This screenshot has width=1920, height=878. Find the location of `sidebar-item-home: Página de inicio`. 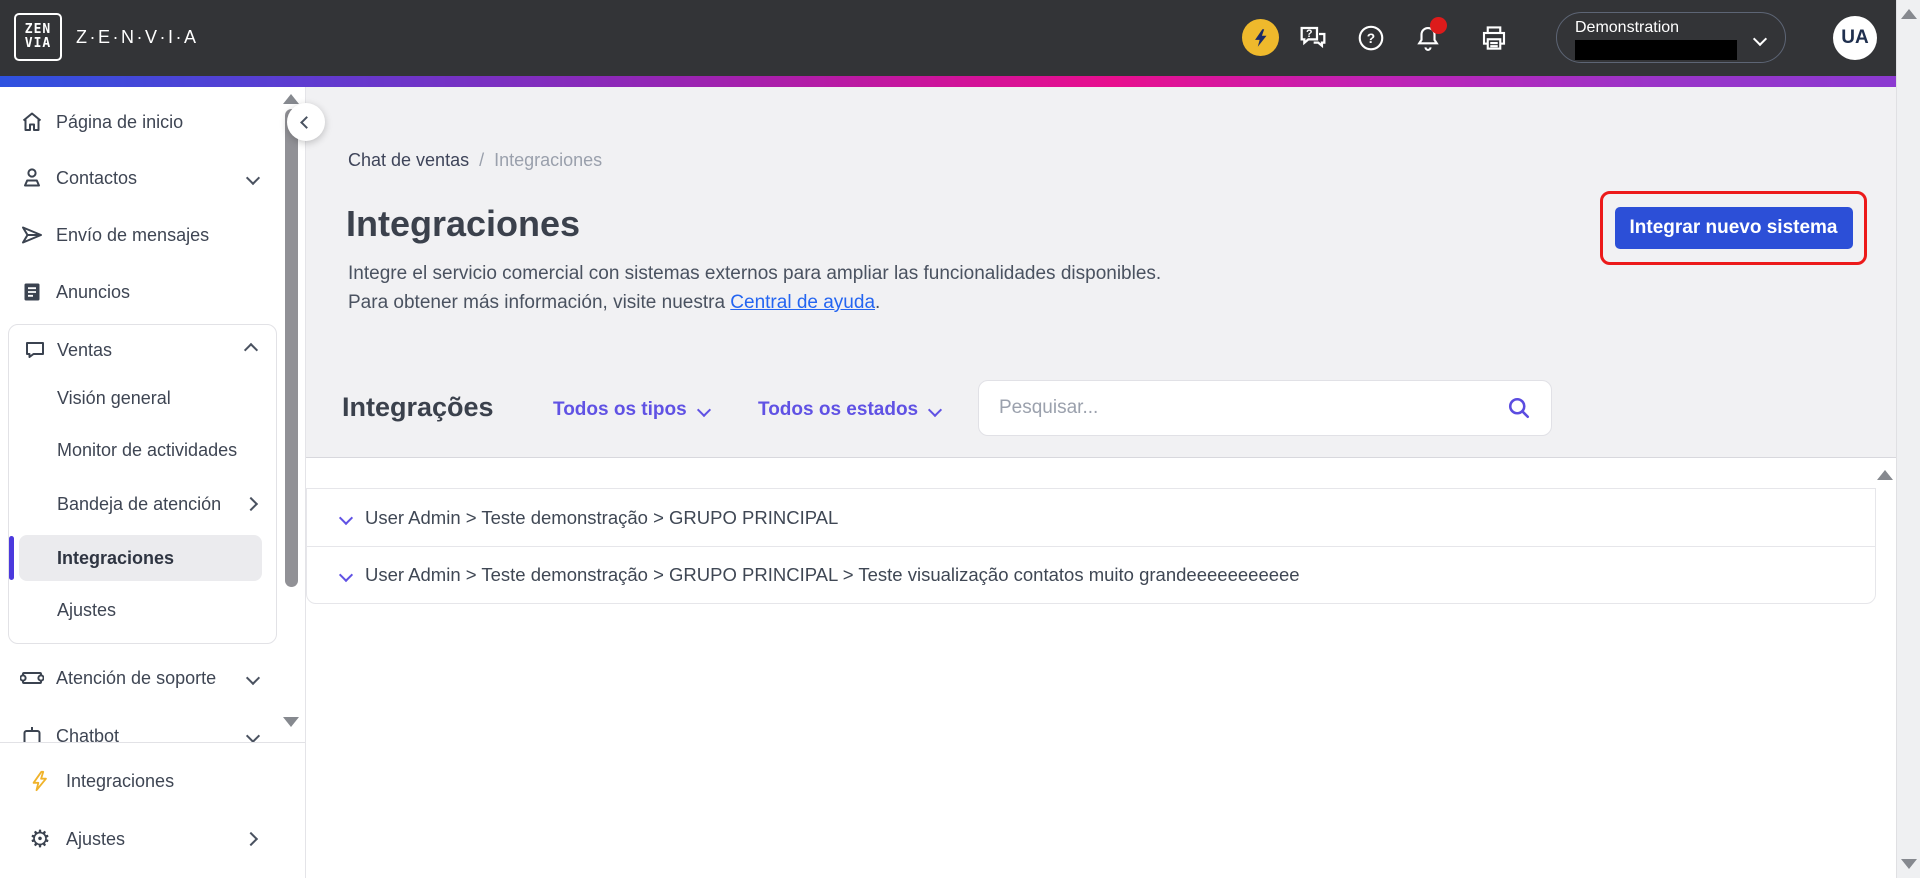

sidebar-item-home: Página de inicio is located at coordinates (140, 122).